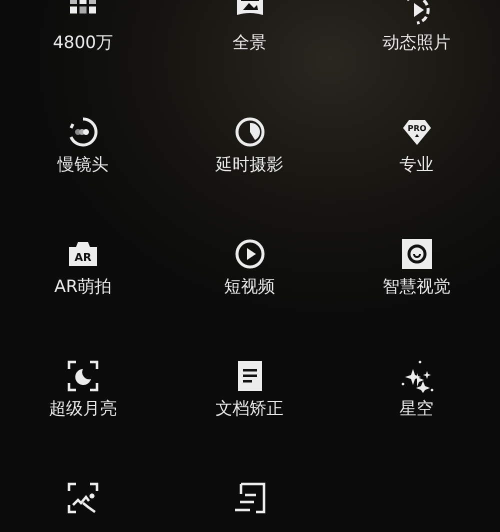 This screenshot has width=500, height=532. What do you see at coordinates (83, 498) in the screenshot?
I see `running-figure-icon` at bounding box center [83, 498].